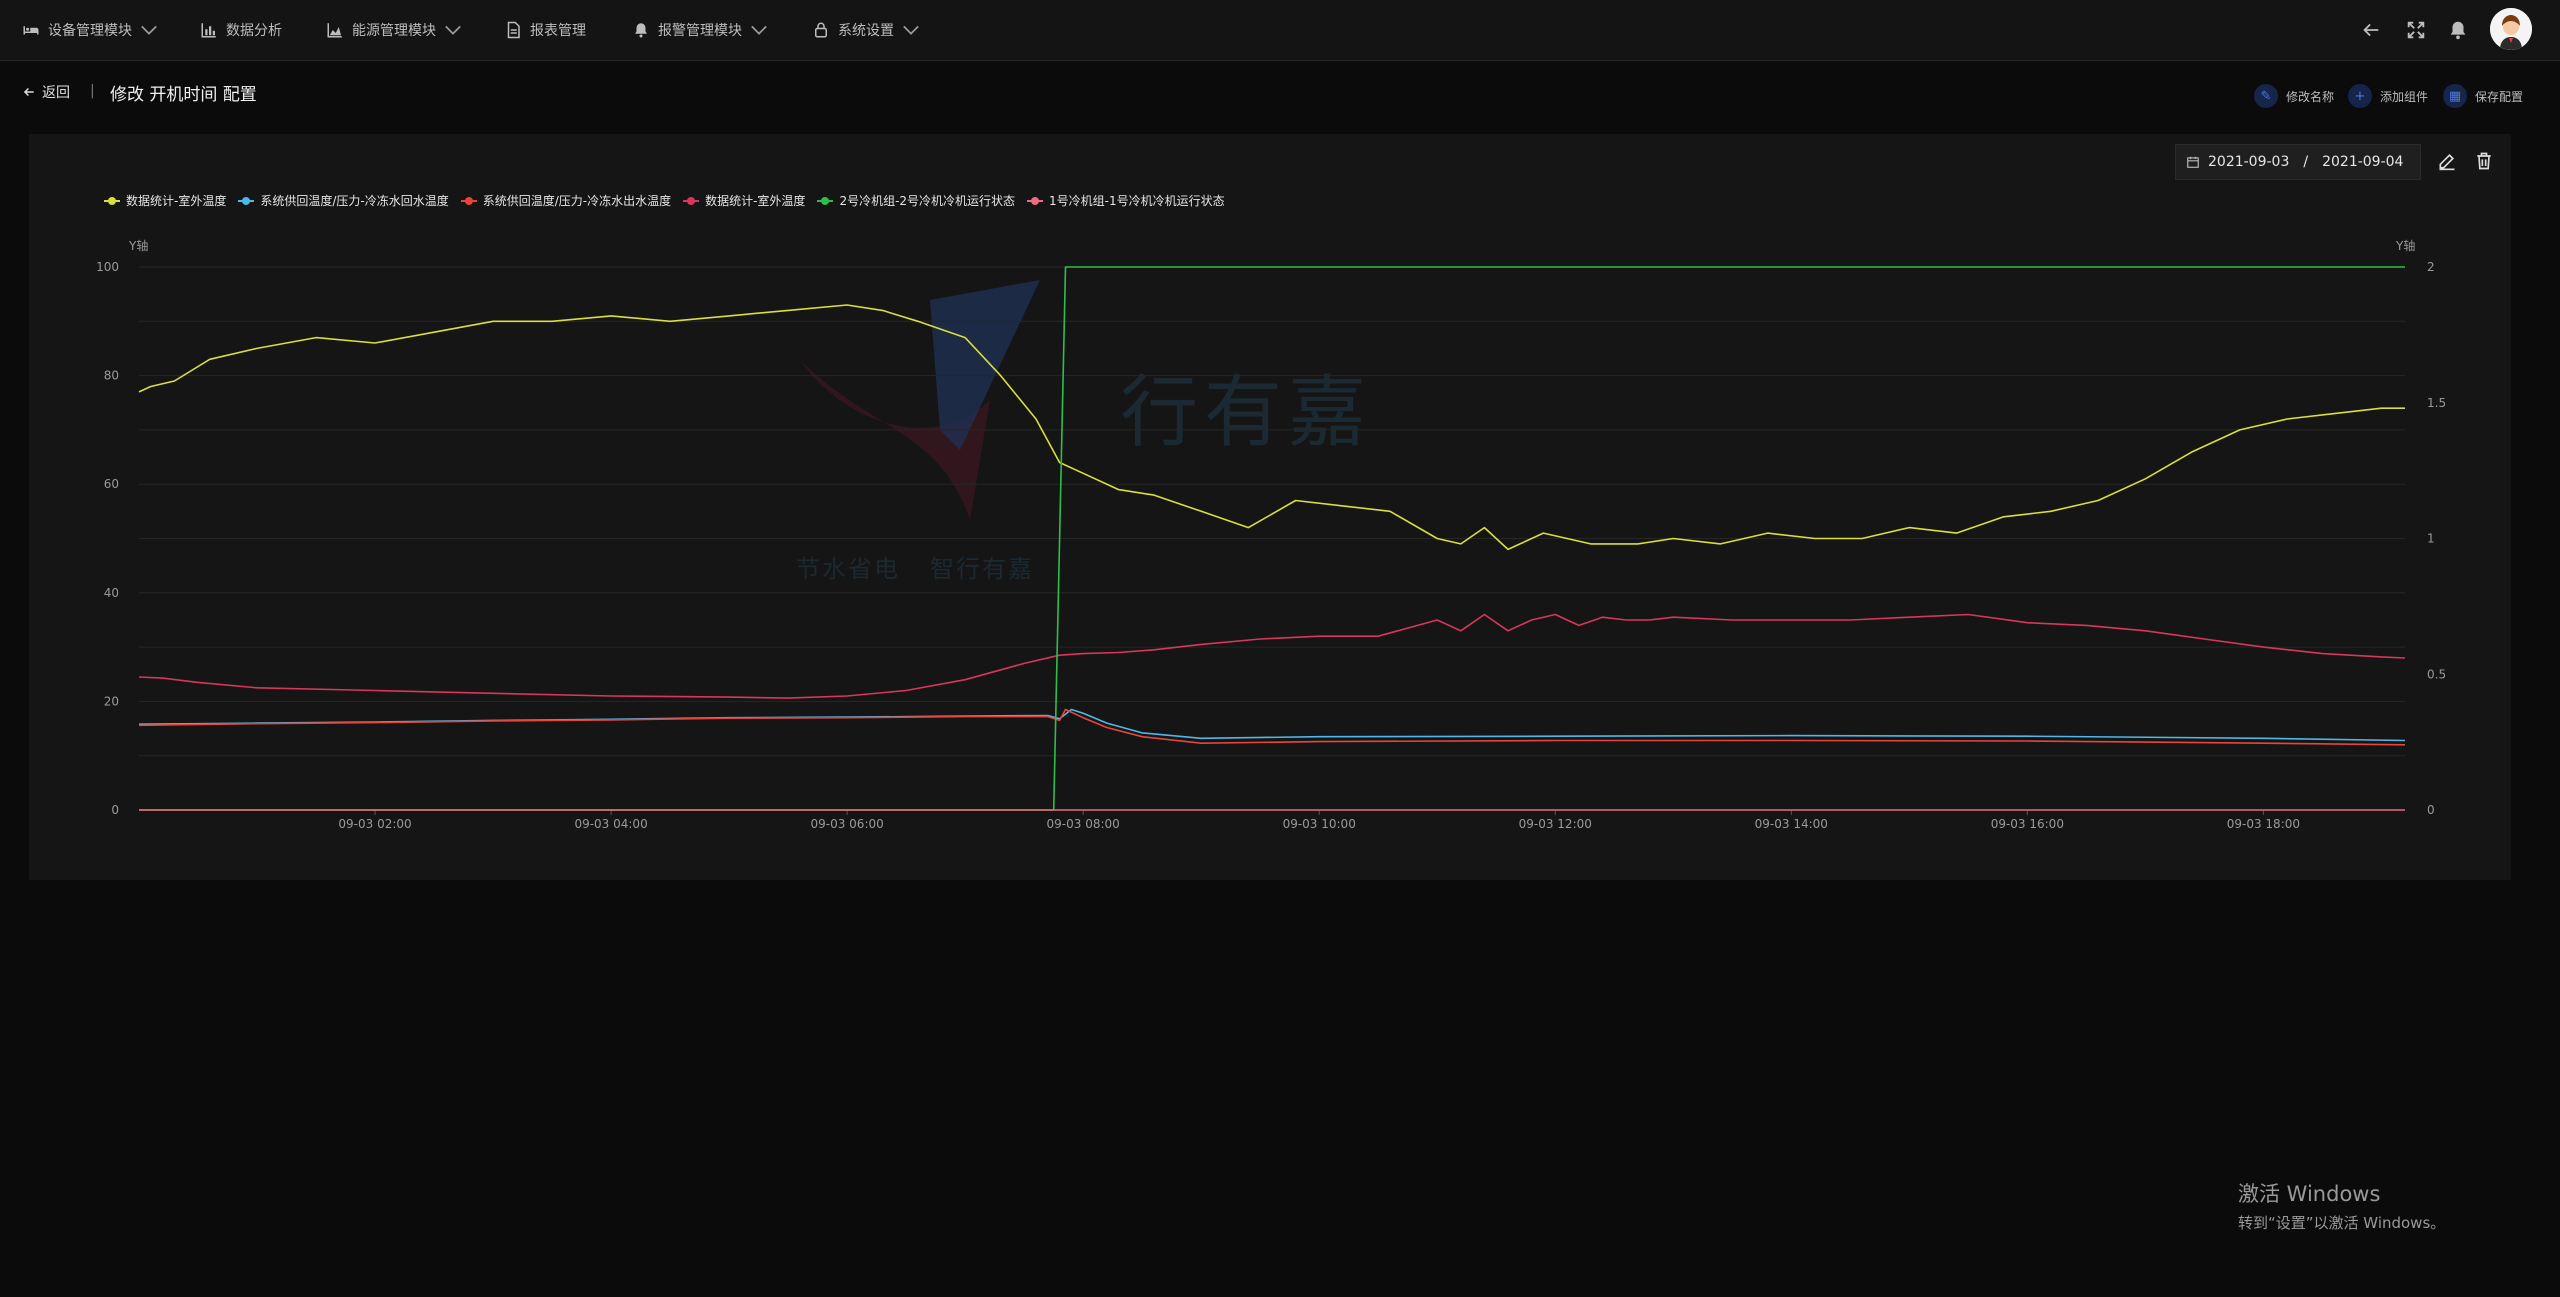  Describe the element at coordinates (2342, 1207) in the screenshot. I see `windows-activation-notice: 激活 Windows 转到“设置”以激活 Windows。` at that location.